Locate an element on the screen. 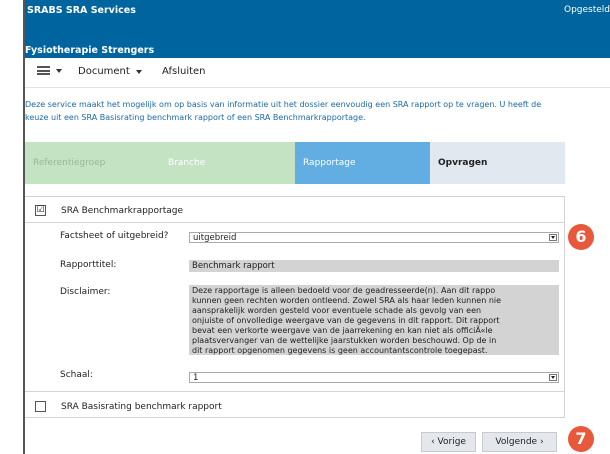  step-opvragen: Opvragen is located at coordinates (497, 163).